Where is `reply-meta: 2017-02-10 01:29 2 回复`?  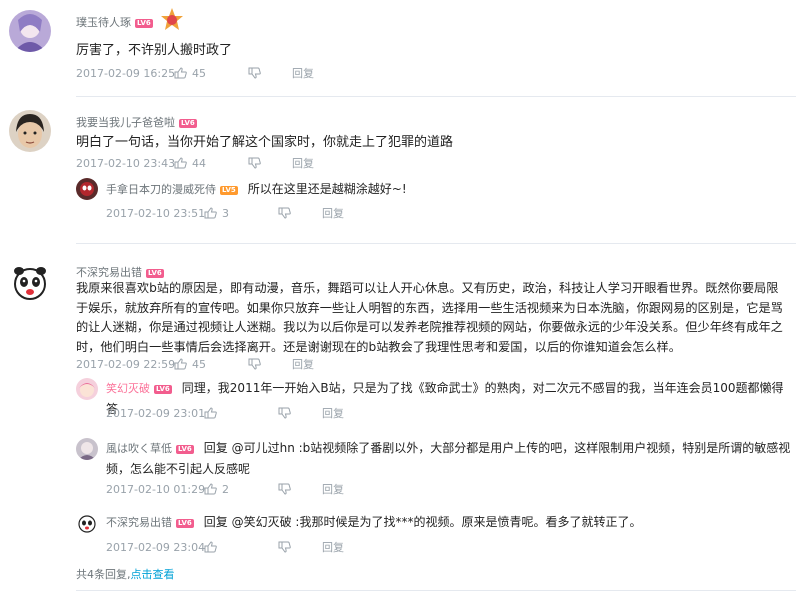
reply-meta: 2017-02-10 01:29 2 回复 is located at coordinates (225, 489).